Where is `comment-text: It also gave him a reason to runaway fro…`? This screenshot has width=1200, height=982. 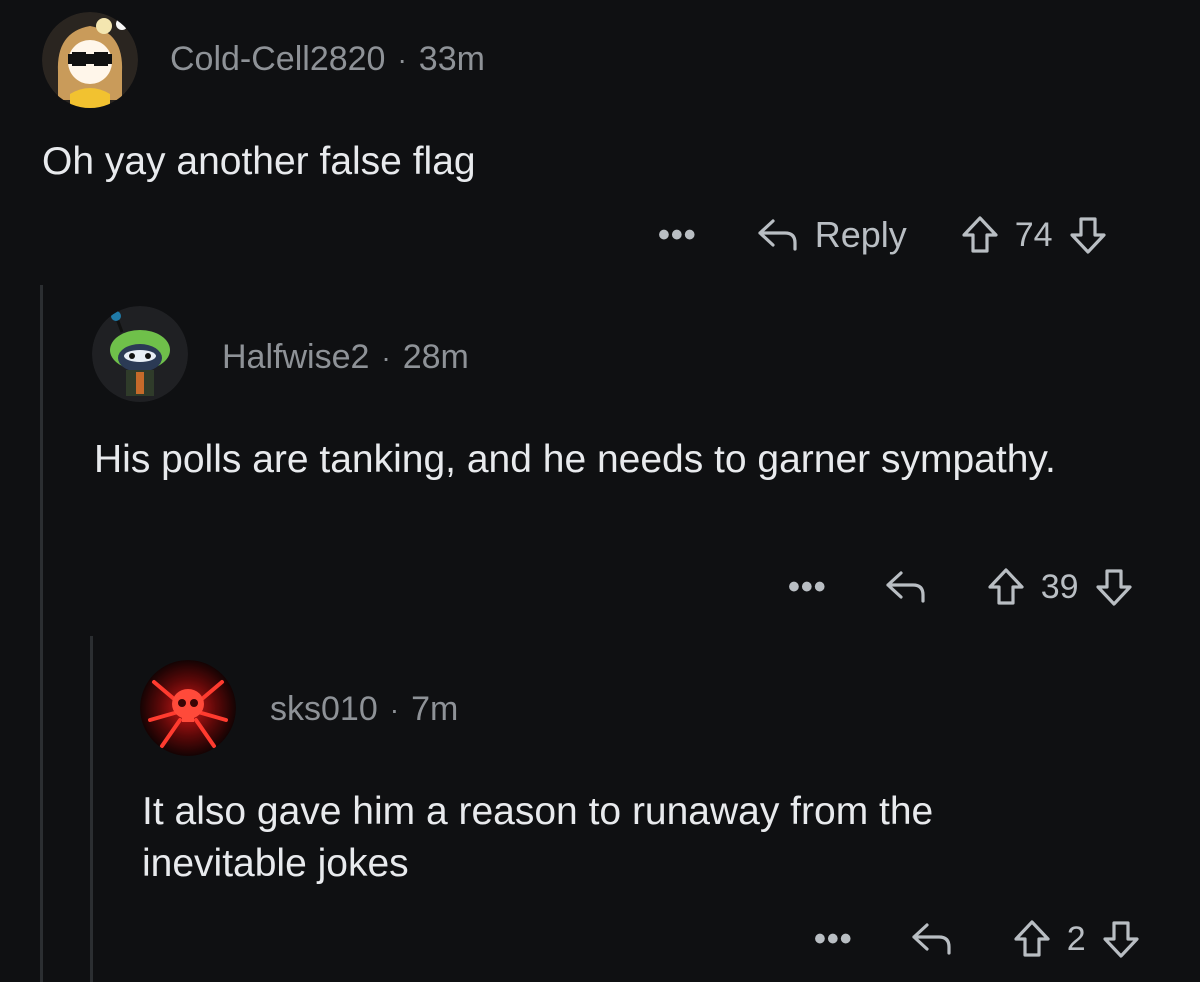 comment-text: It also gave him a reason to runaway fro… is located at coordinates (538, 837).